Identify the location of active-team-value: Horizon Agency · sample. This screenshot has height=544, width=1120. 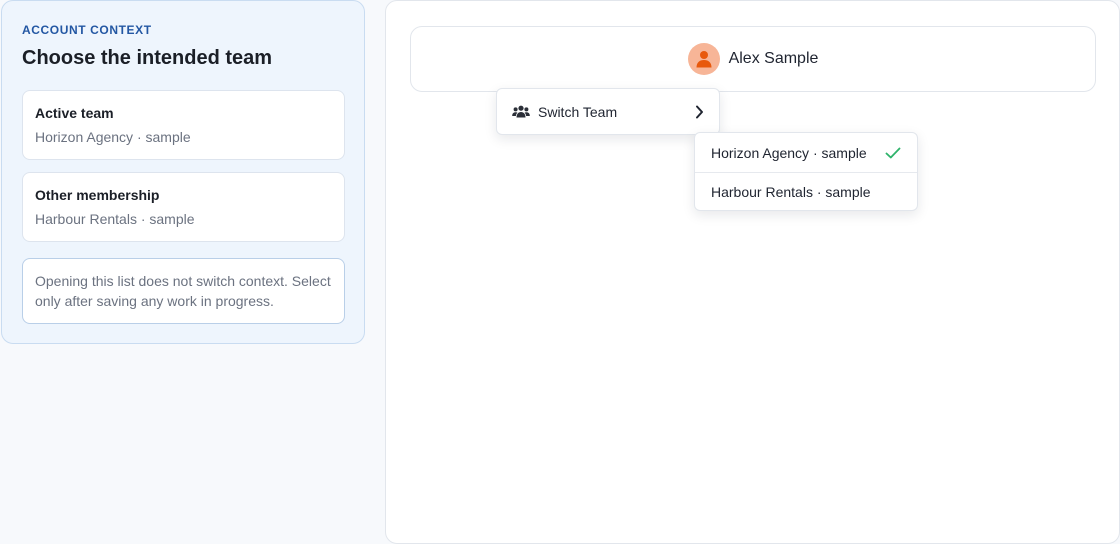
(113, 137).